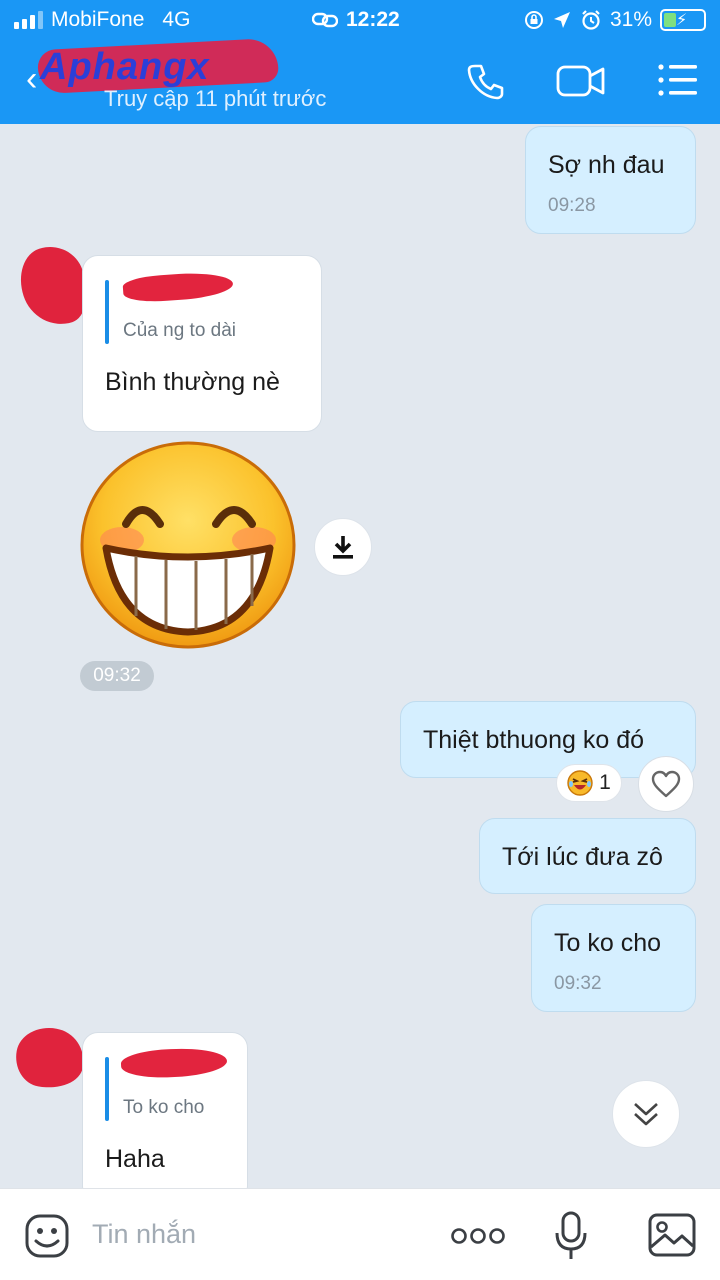 This screenshot has height=1280, width=720. What do you see at coordinates (144, 1234) in the screenshot?
I see `message-input: Tin nhắn` at bounding box center [144, 1234].